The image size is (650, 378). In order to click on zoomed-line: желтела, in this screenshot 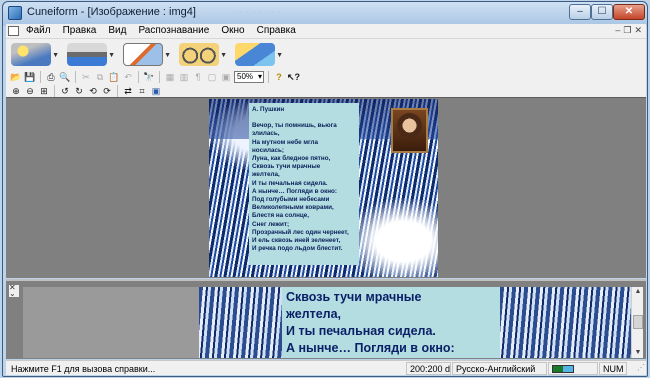, I will do `click(314, 314)`.